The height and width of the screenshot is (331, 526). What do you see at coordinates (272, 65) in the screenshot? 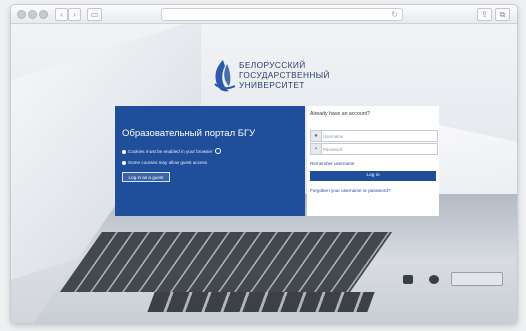
I see `logo-line-1: БЕЛОРУССКИЙ` at bounding box center [272, 65].